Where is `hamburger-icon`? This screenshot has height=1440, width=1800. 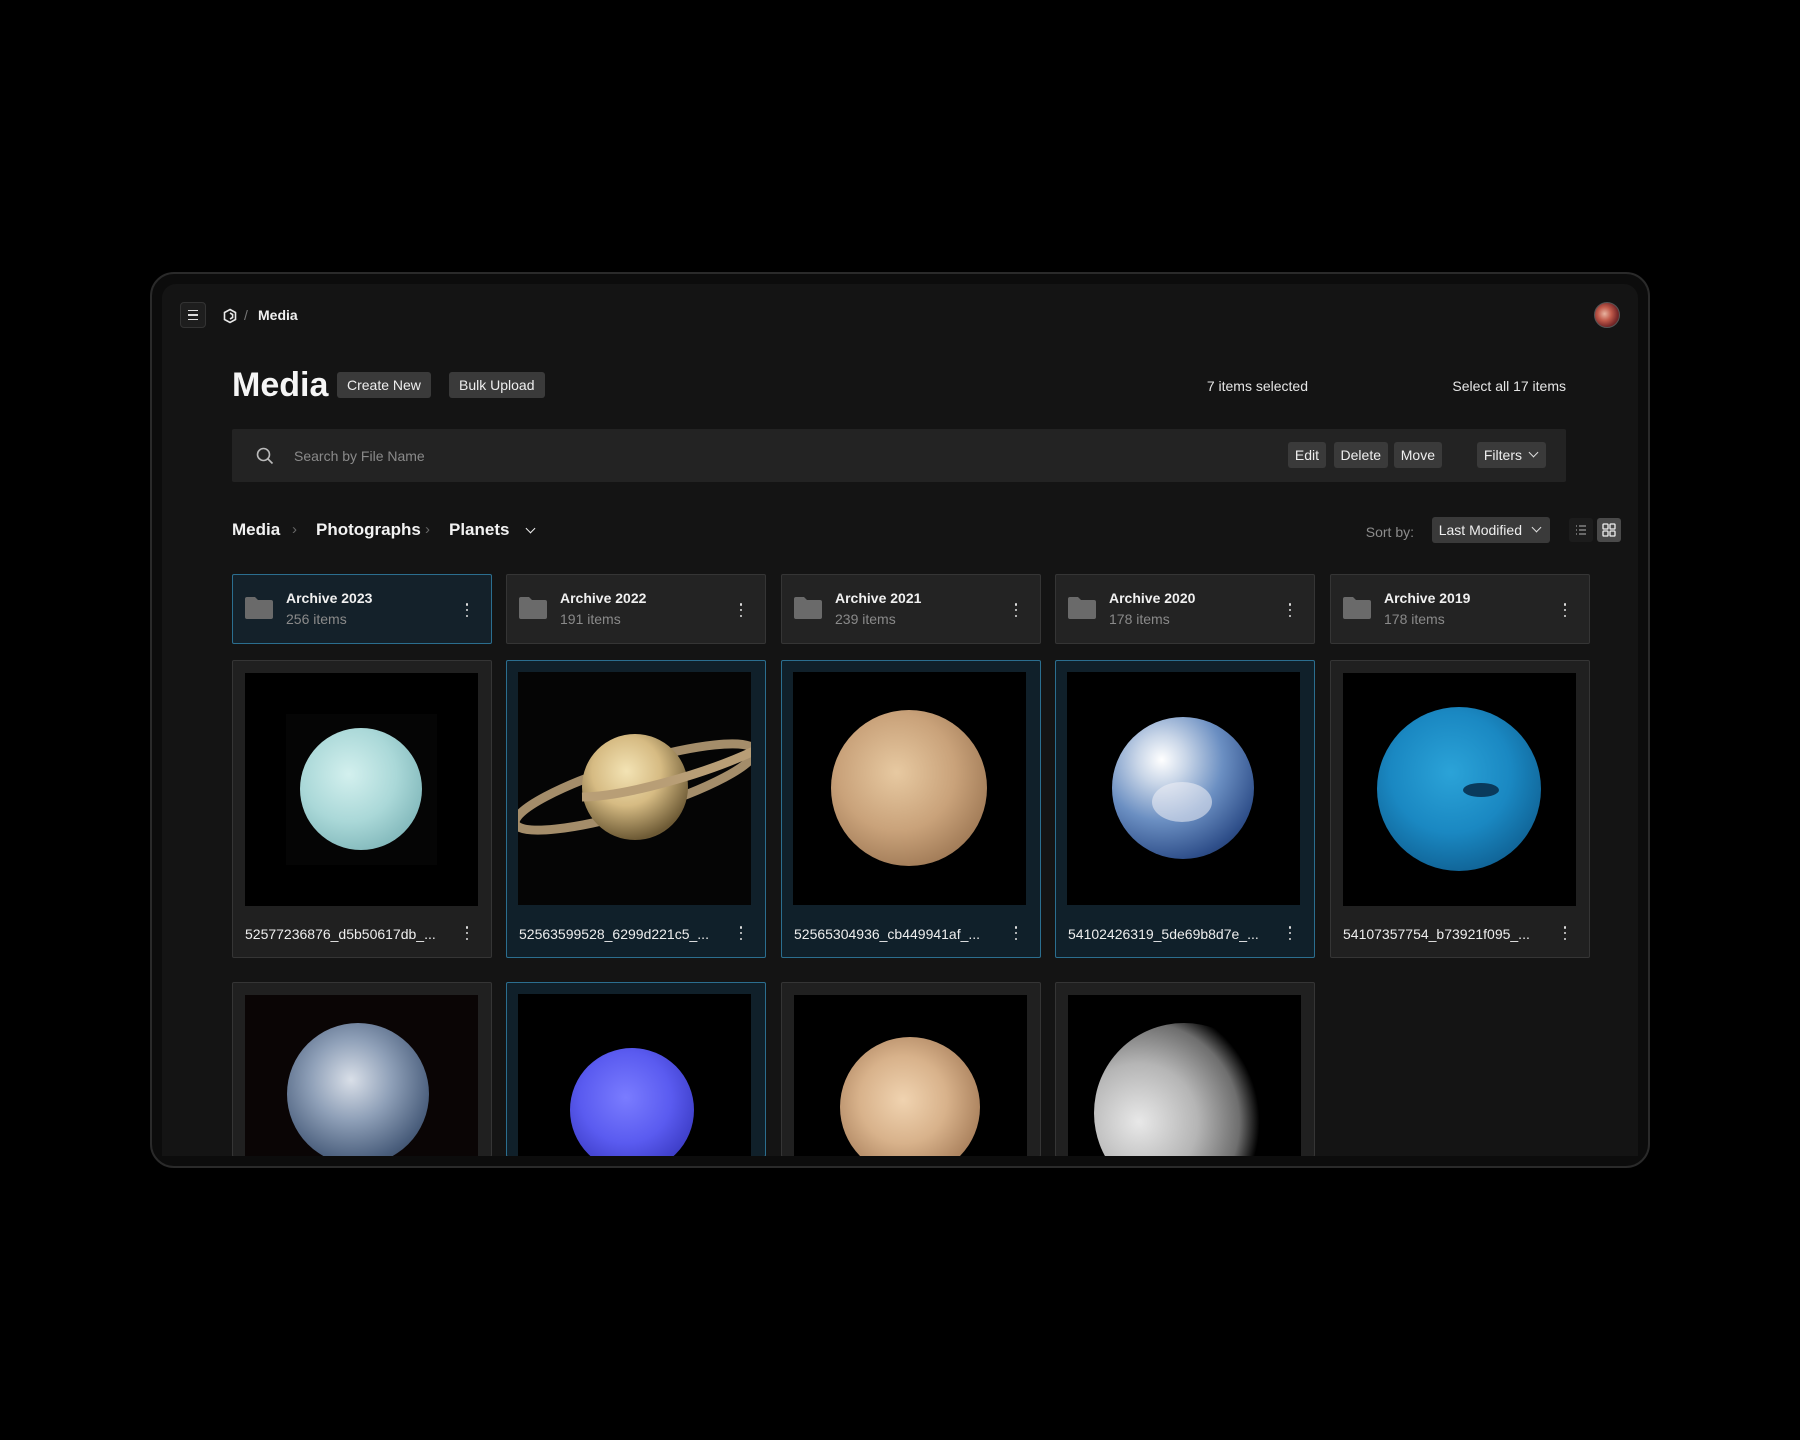
hamburger-icon is located at coordinates (193, 315).